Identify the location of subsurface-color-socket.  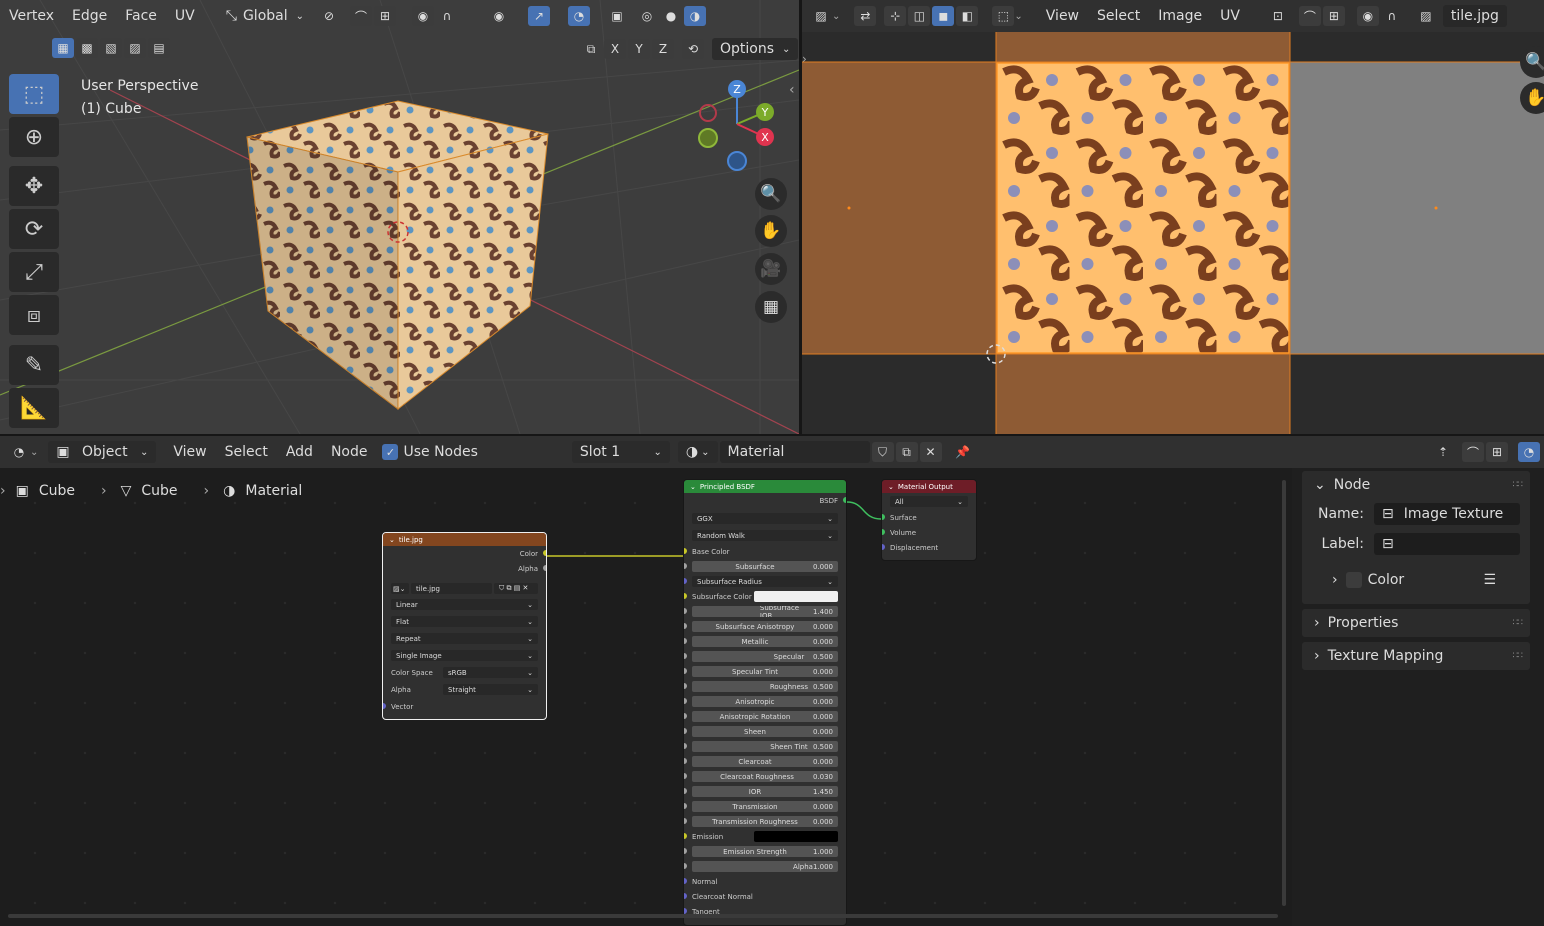
(685, 596).